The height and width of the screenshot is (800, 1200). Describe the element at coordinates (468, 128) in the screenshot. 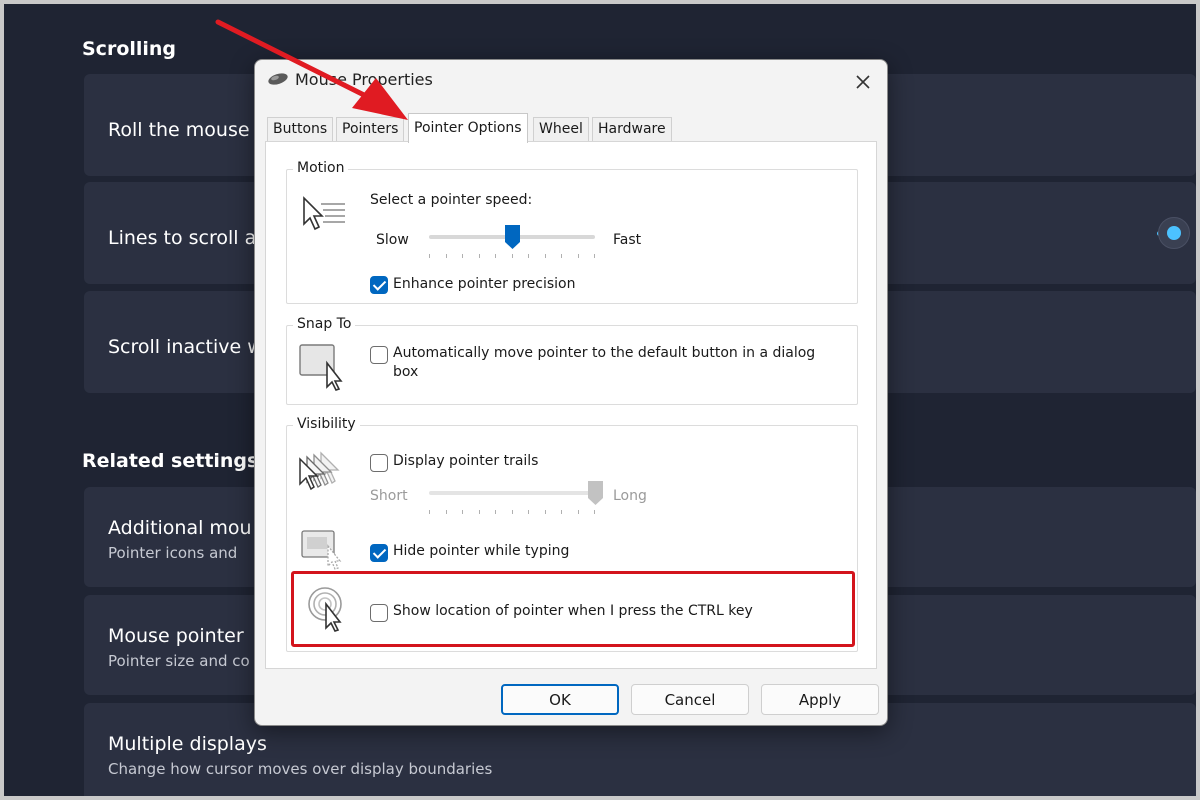

I see `tab-pointer-options: Pointer Options` at that location.